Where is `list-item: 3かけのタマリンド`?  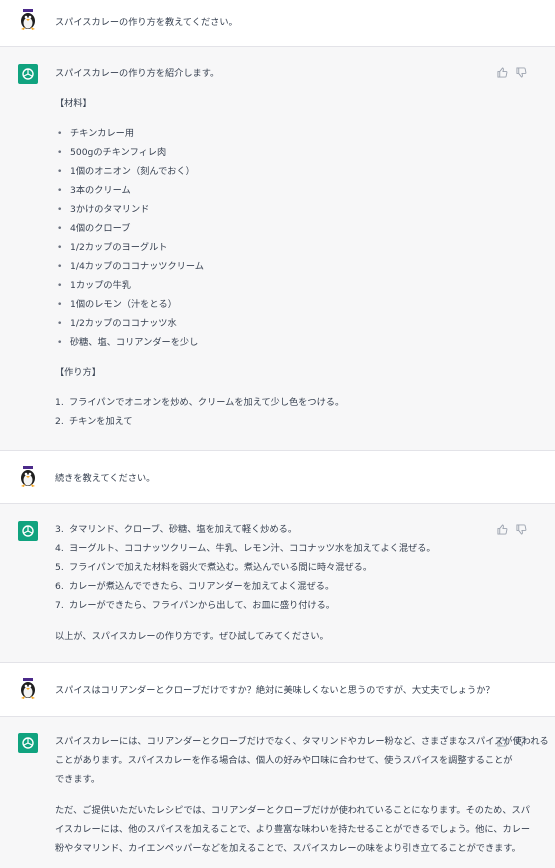 list-item: 3かけのタマリンド is located at coordinates (275, 209).